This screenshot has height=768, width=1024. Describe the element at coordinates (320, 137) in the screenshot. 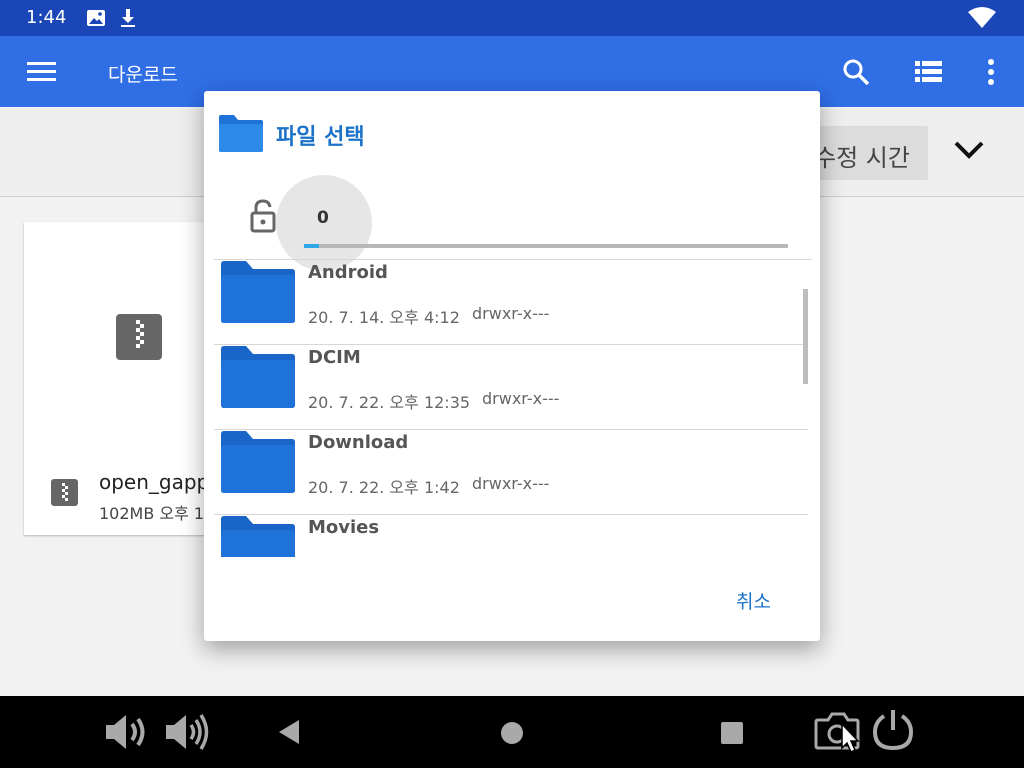

I see `dialog-title: 파일 선택` at that location.